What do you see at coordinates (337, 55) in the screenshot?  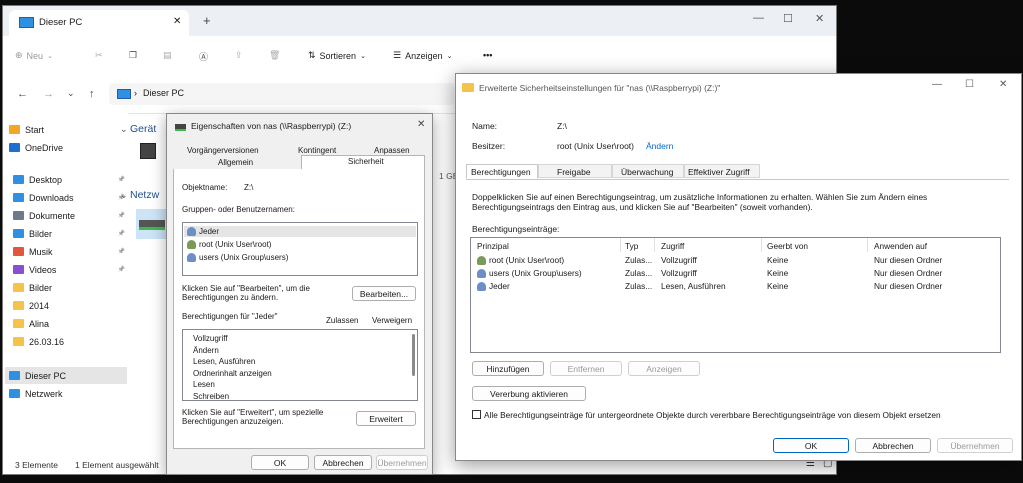 I see `sort-button: ⇅ Sortieren ⌄` at bounding box center [337, 55].